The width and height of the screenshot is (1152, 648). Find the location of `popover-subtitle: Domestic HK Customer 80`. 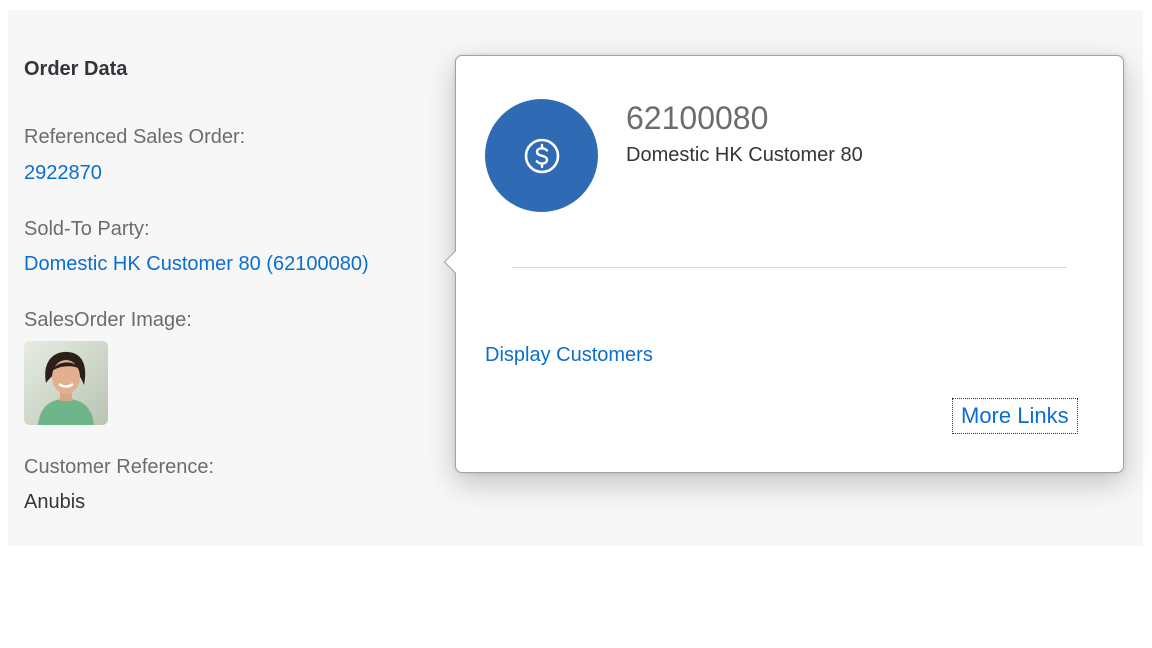

popover-subtitle: Domestic HK Customer 80 is located at coordinates (744, 155).